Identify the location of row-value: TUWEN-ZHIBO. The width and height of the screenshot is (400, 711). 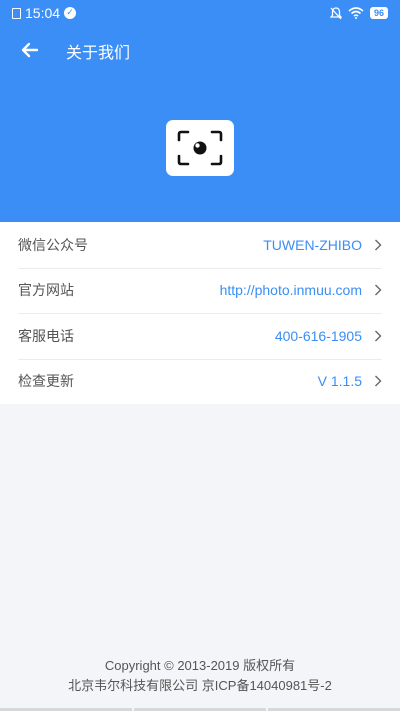
(312, 244).